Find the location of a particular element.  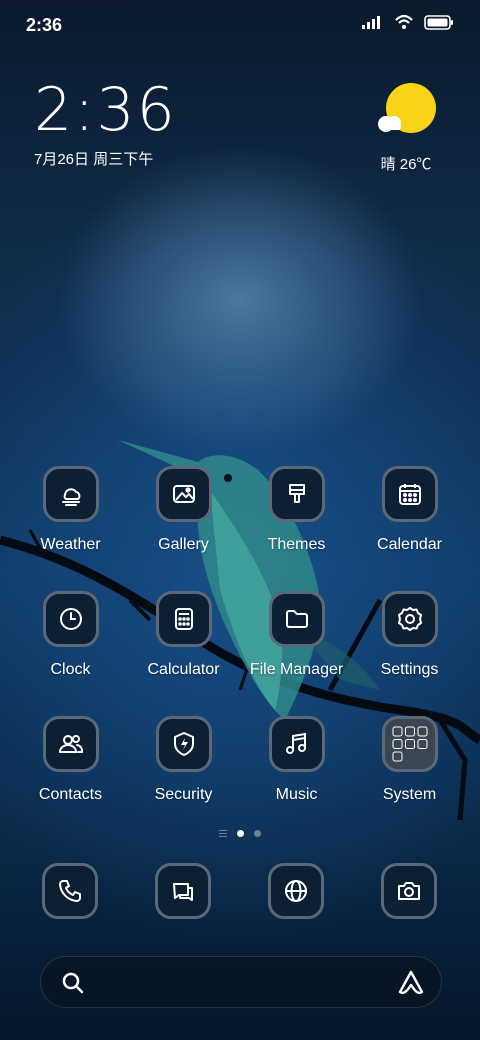

app-label: Music is located at coordinates (296, 794).